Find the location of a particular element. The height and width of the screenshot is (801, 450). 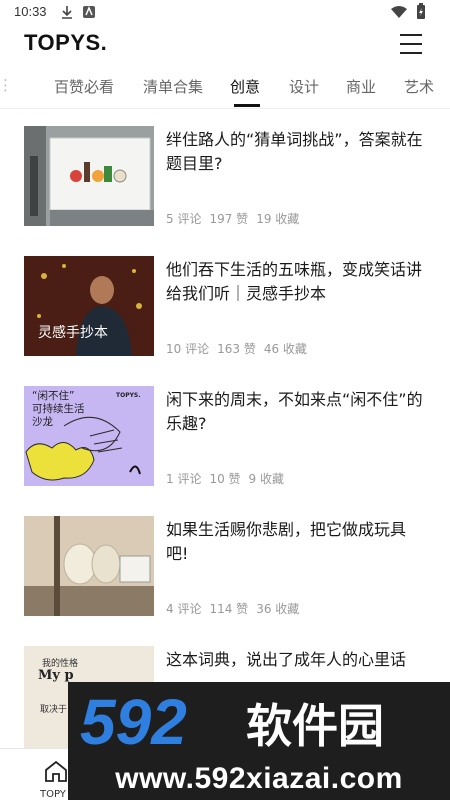

favorite-count: 46 收藏 is located at coordinates (285, 349).